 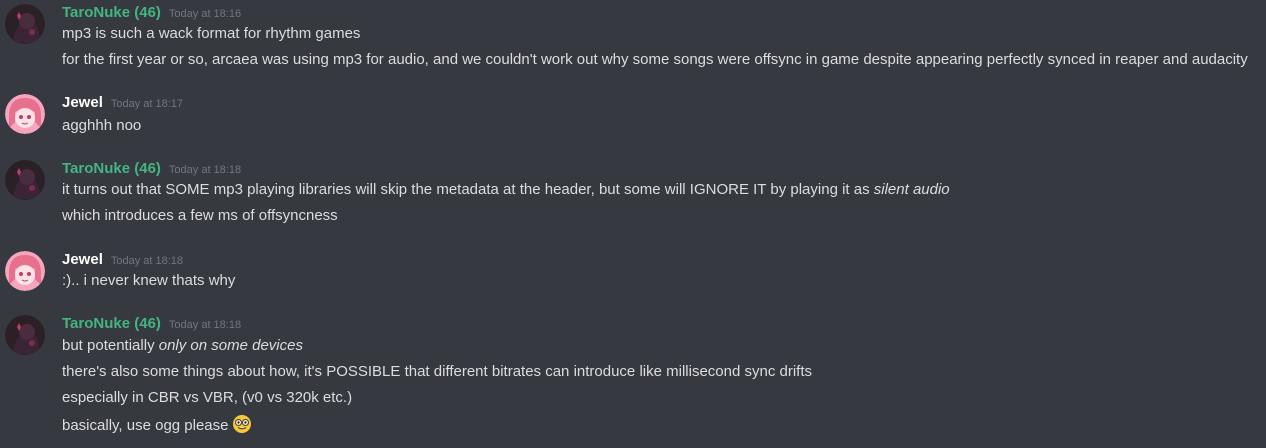 What do you see at coordinates (205, 14) in the screenshot?
I see `timestamp: Today at 18:16` at bounding box center [205, 14].